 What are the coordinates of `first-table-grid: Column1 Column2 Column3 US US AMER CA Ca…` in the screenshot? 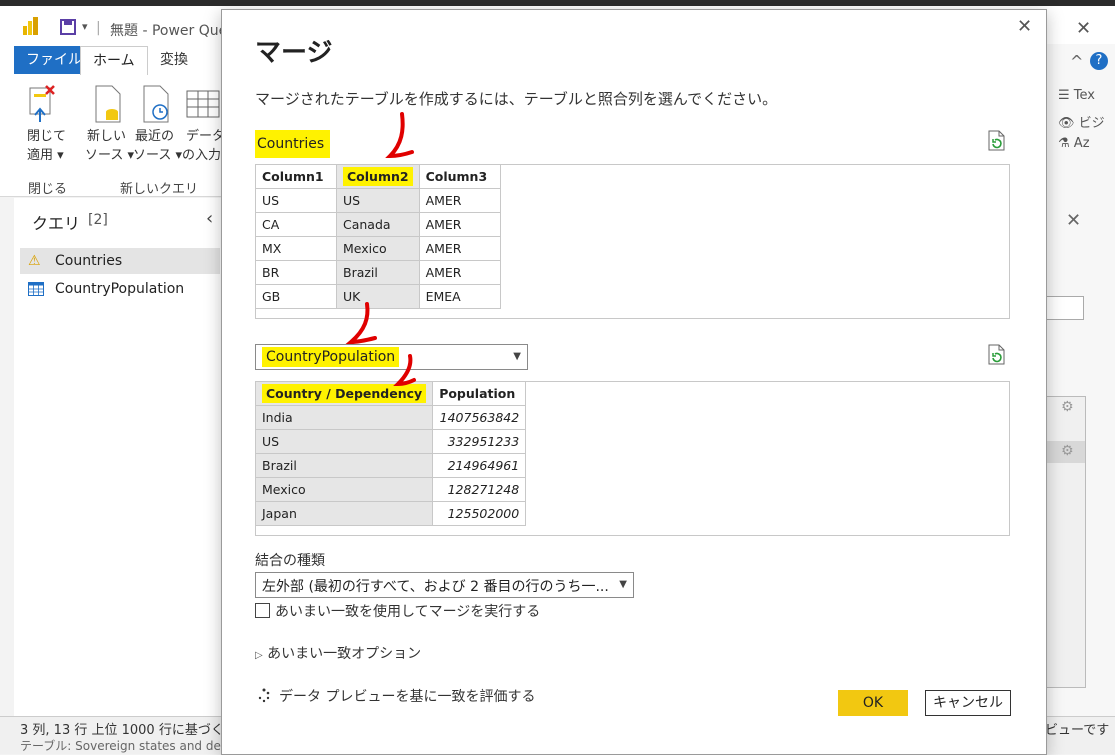 It's located at (378, 236).